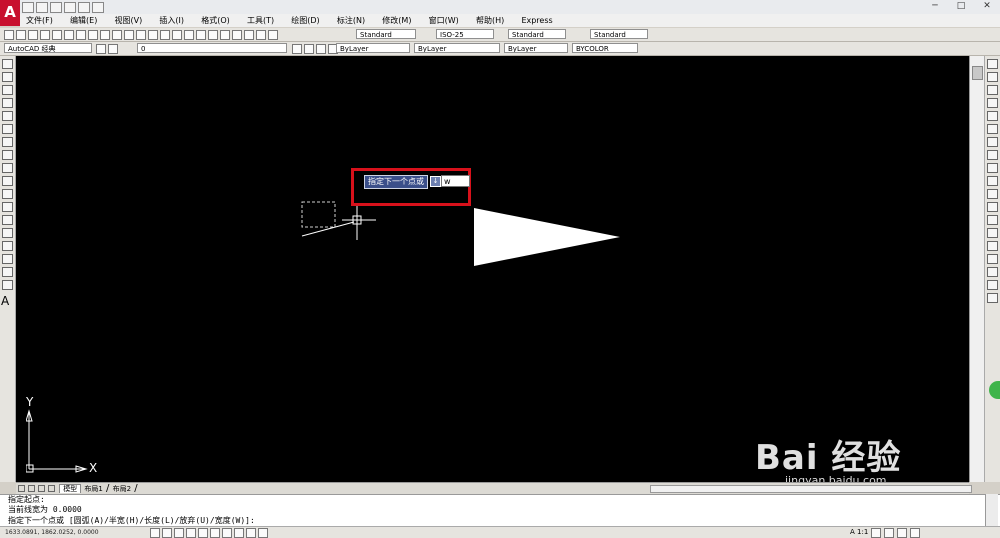 This screenshot has height=538, width=1000. What do you see at coordinates (992, 168) in the screenshot?
I see `stretch-icon` at bounding box center [992, 168].